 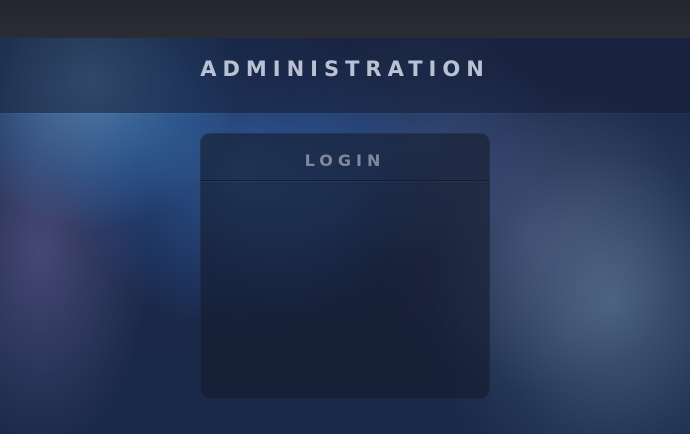 What do you see at coordinates (345, 19) in the screenshot?
I see `top-bar` at bounding box center [345, 19].